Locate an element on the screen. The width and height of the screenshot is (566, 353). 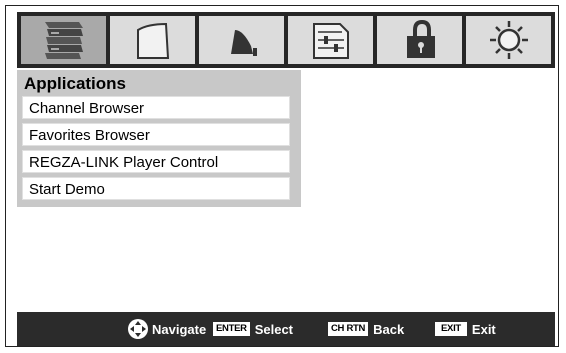
ch-rtn-key-badge: CH RTN is located at coordinates (348, 329).